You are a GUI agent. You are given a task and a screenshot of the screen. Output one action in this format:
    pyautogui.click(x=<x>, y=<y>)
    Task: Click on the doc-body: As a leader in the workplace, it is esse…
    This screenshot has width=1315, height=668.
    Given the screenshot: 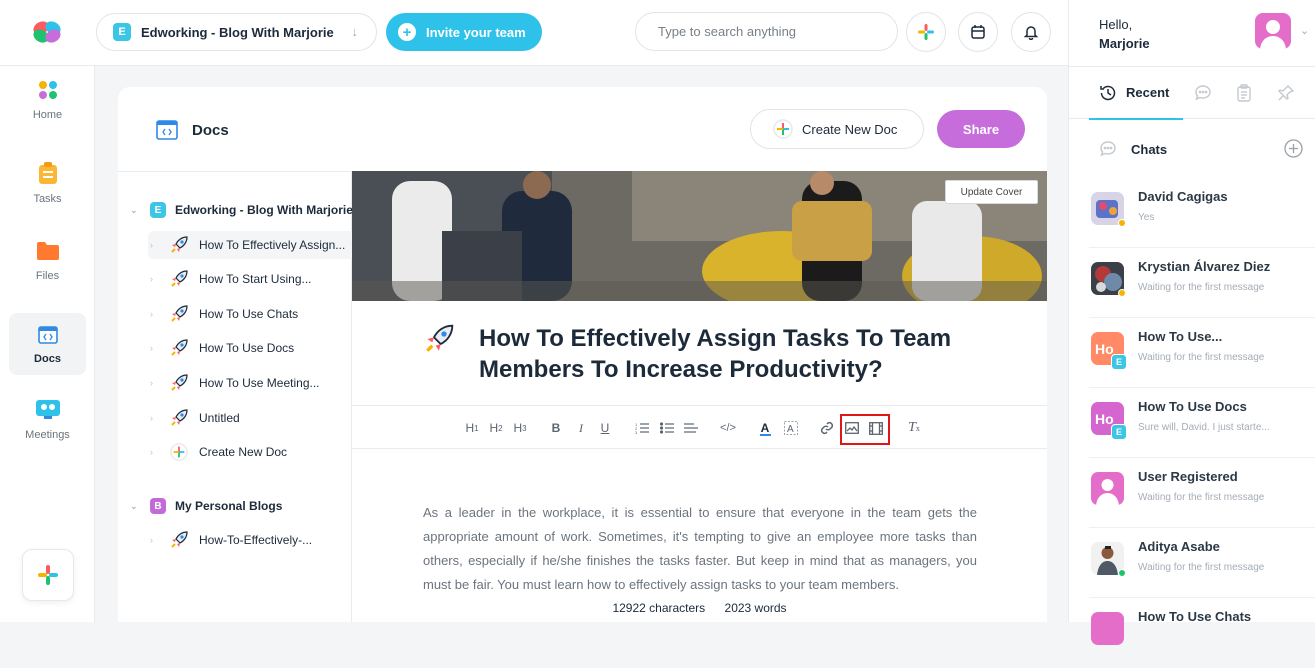 What is the action you would take?
    pyautogui.click(x=700, y=549)
    